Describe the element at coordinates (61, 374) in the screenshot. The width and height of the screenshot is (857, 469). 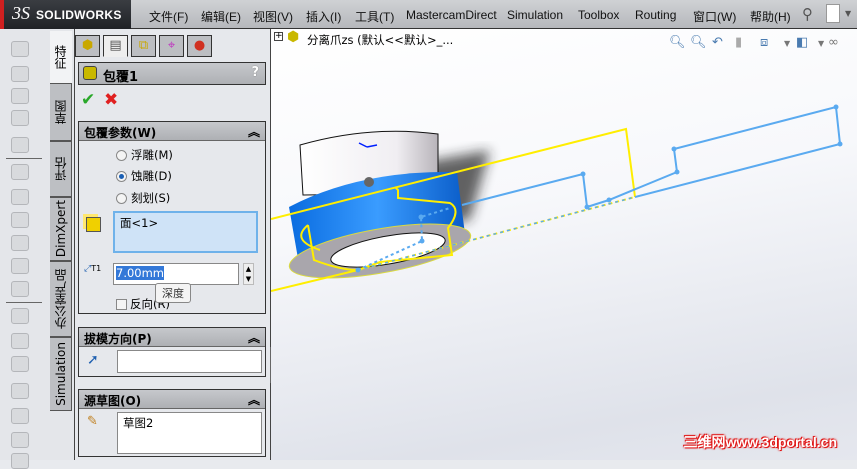
I see `tab-simulation: Simulation` at that location.